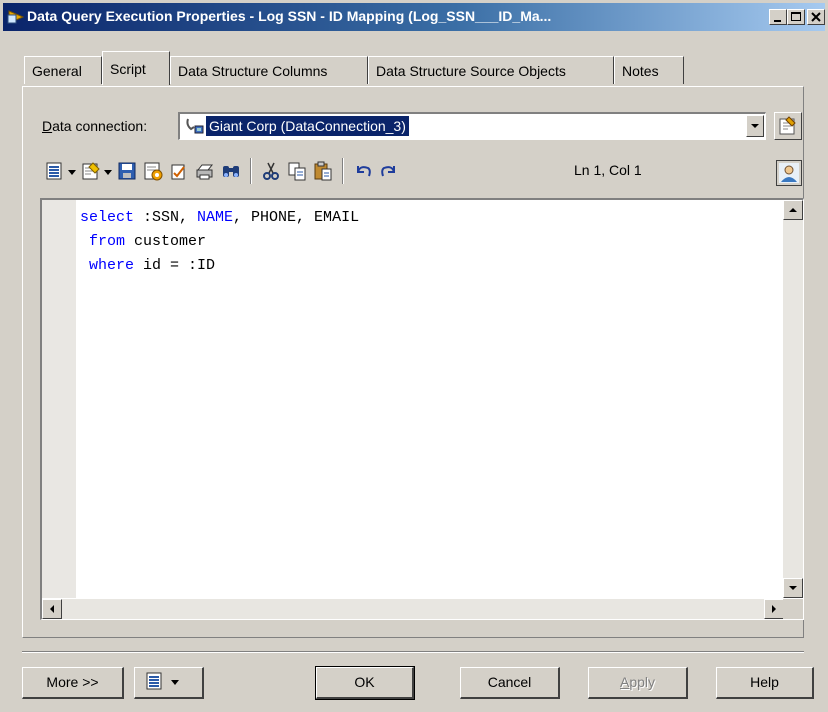 The width and height of the screenshot is (828, 712). I want to click on minimize-icon, so click(777, 21).